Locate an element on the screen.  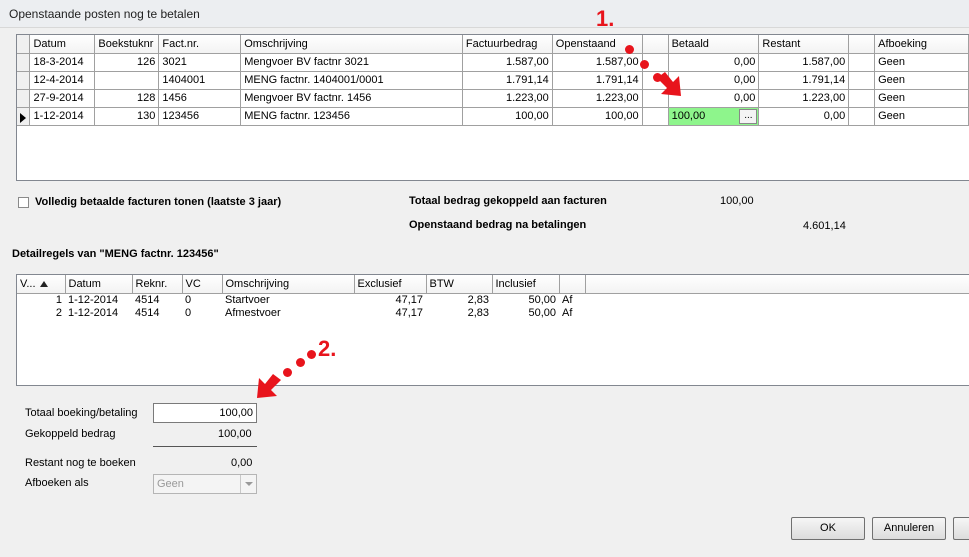
rest-value: 0,00 is located at coordinates (242, 463).